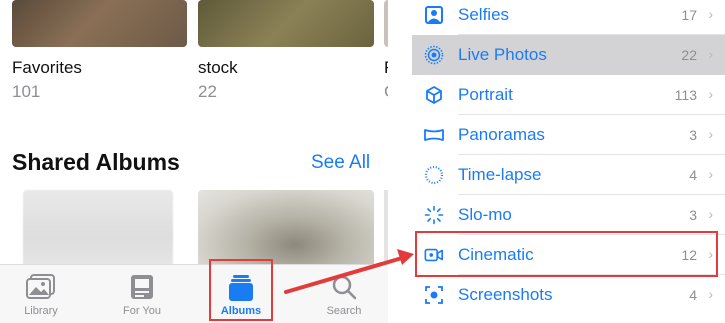 The height and width of the screenshot is (323, 725). Describe the element at coordinates (218, 68) in the screenshot. I see `album-name-stock: stock` at that location.